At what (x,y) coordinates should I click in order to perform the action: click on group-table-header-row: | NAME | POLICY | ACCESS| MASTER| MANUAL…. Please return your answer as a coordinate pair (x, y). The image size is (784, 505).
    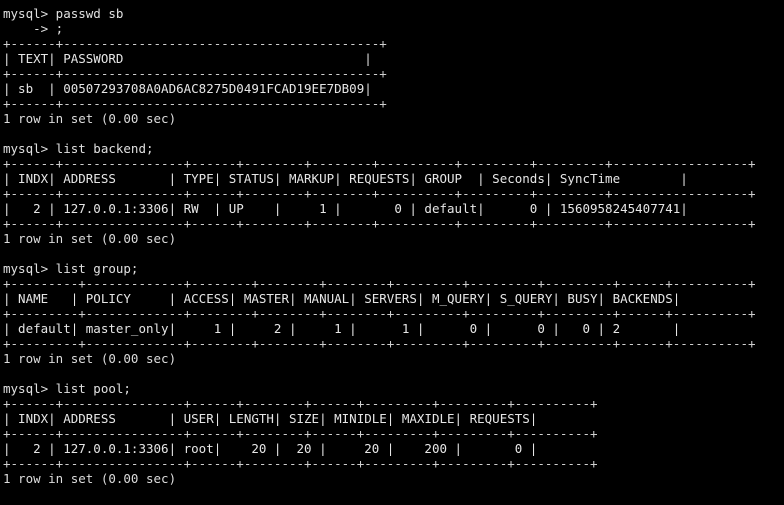
    Looking at the image, I should click on (342, 298).